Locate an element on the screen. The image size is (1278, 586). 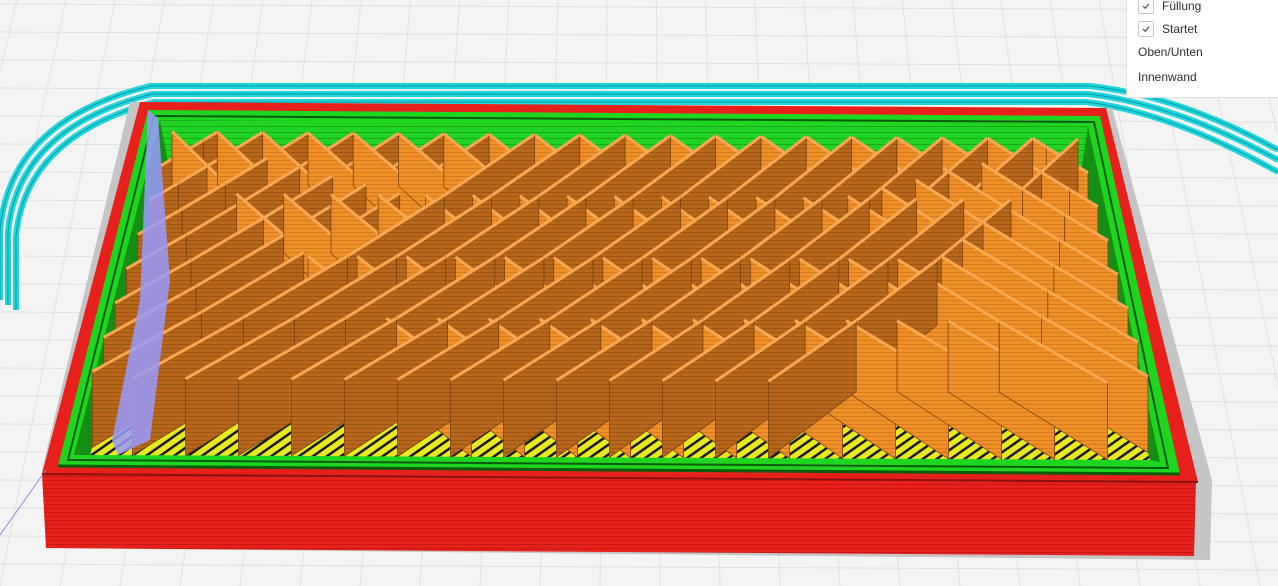
legend-item-inner-wall: Innenwand is located at coordinates (1167, 77).